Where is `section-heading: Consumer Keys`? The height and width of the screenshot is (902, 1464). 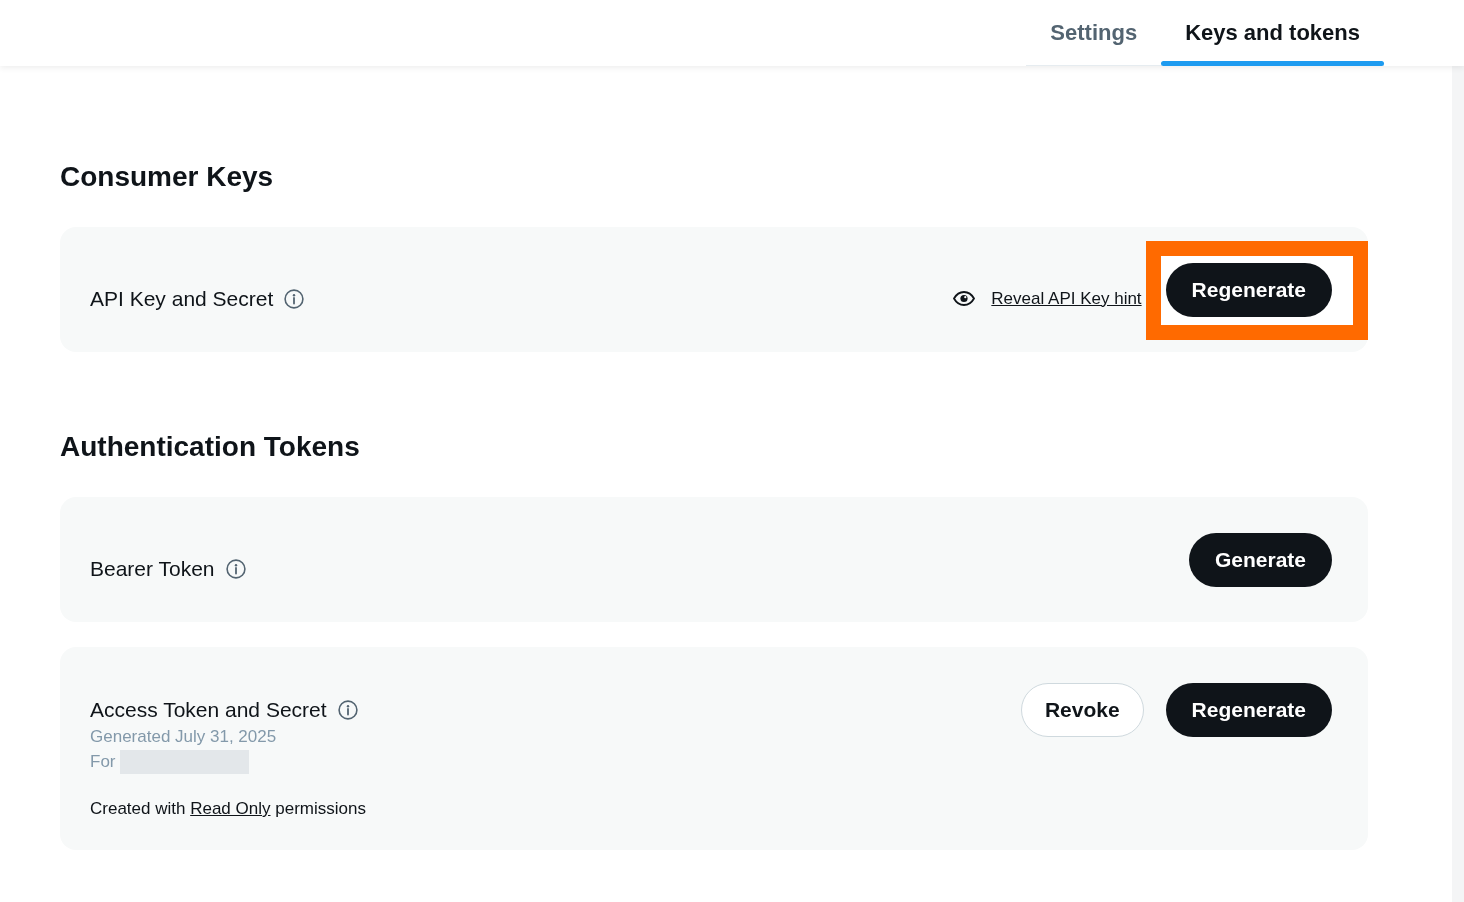 section-heading: Consumer Keys is located at coordinates (167, 177).